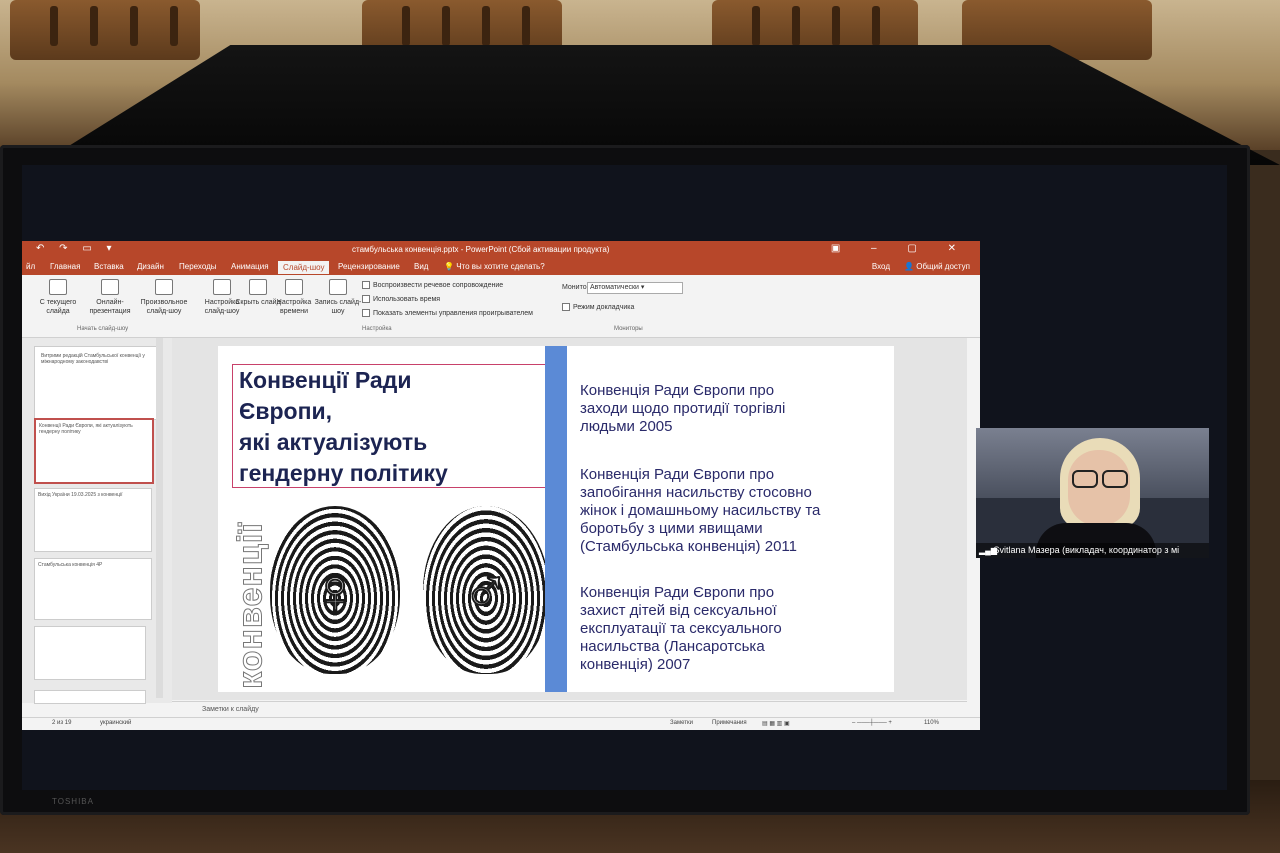 This screenshot has height=853, width=1280. What do you see at coordinates (335, 591) in the screenshot?
I see `female-symbol-icon: ♀` at bounding box center [335, 591].